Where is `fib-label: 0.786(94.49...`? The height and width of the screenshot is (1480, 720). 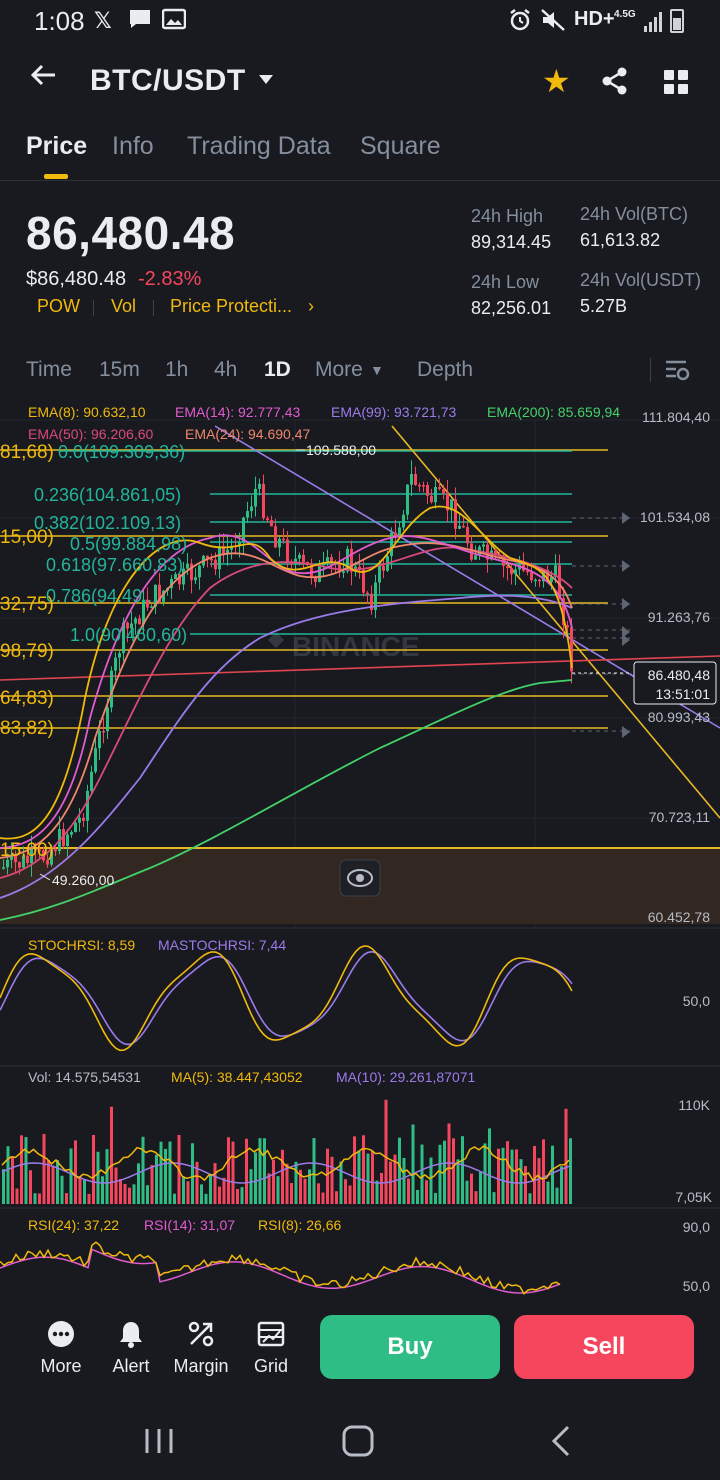
fib-label: 0.786(94.49... is located at coordinates (101, 596).